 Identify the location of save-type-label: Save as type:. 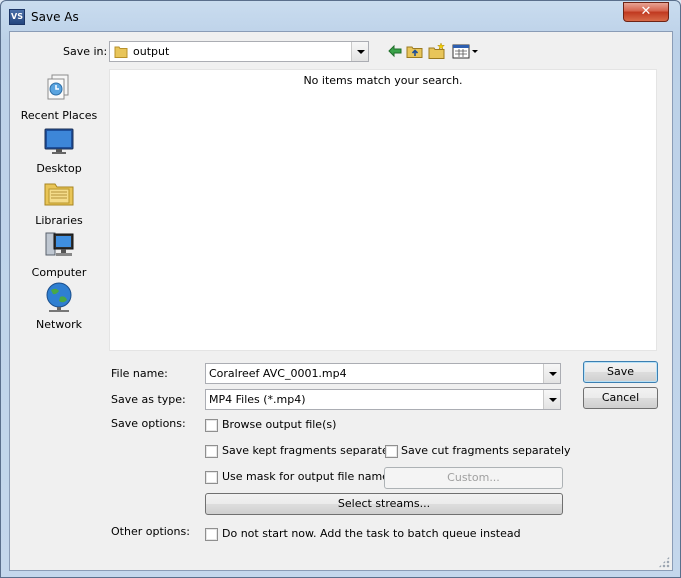
(148, 399).